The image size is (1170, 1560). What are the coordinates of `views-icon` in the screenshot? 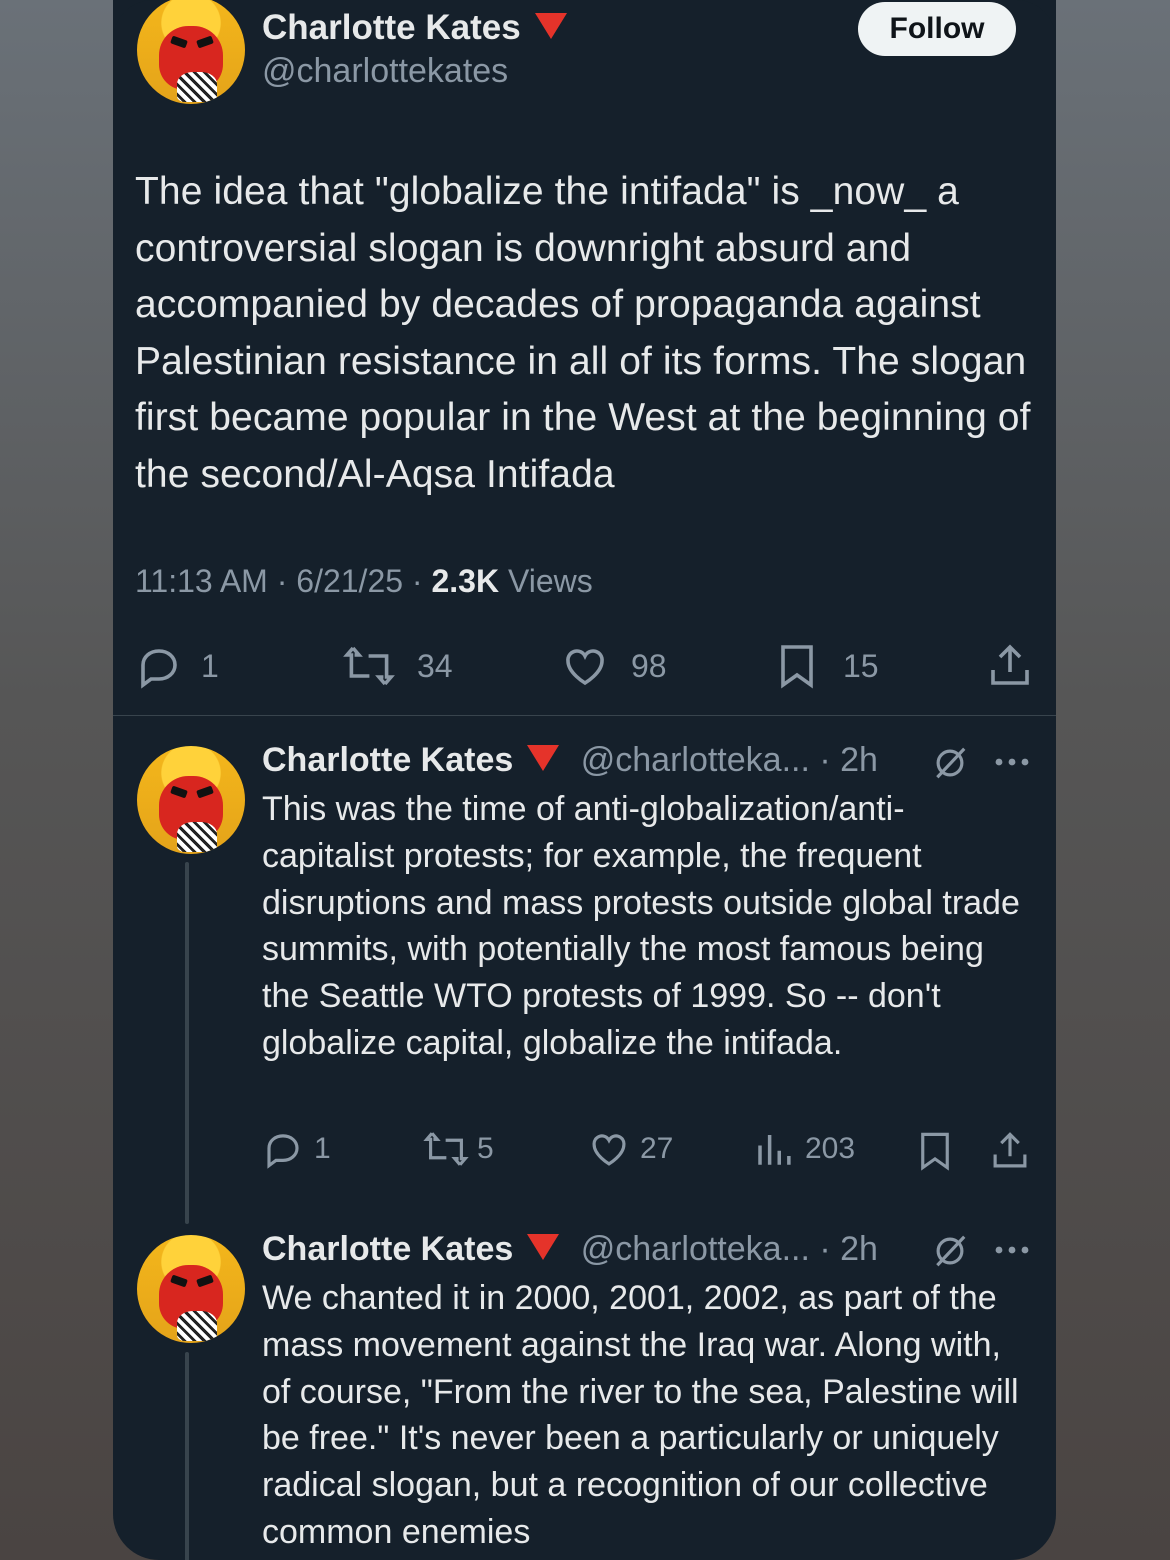 It's located at (774, 1150).